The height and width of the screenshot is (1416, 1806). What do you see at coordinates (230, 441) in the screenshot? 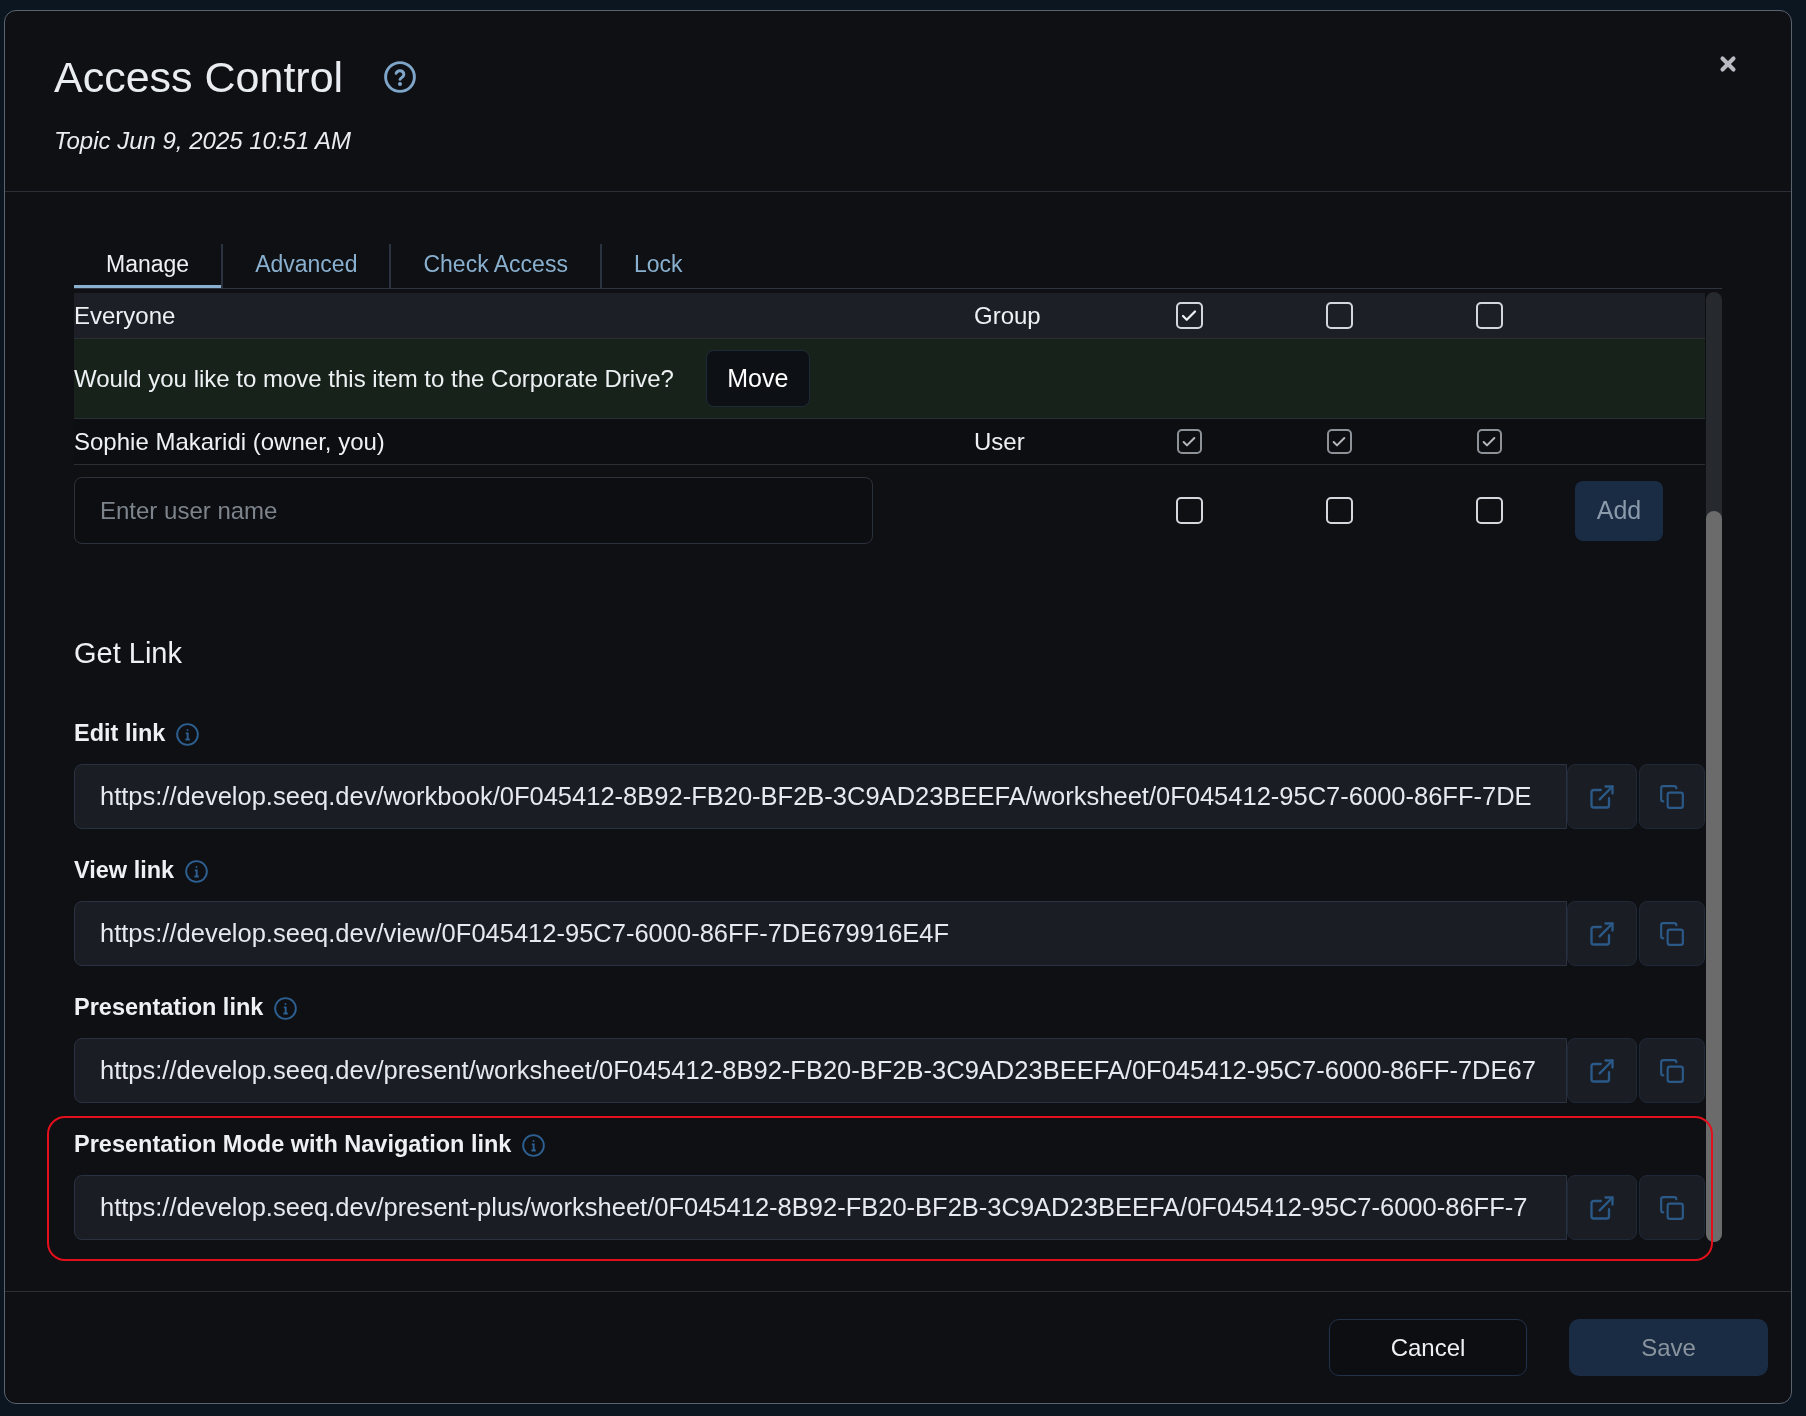
I see `member-name: Sophie Makaridi (owner, you)` at bounding box center [230, 441].